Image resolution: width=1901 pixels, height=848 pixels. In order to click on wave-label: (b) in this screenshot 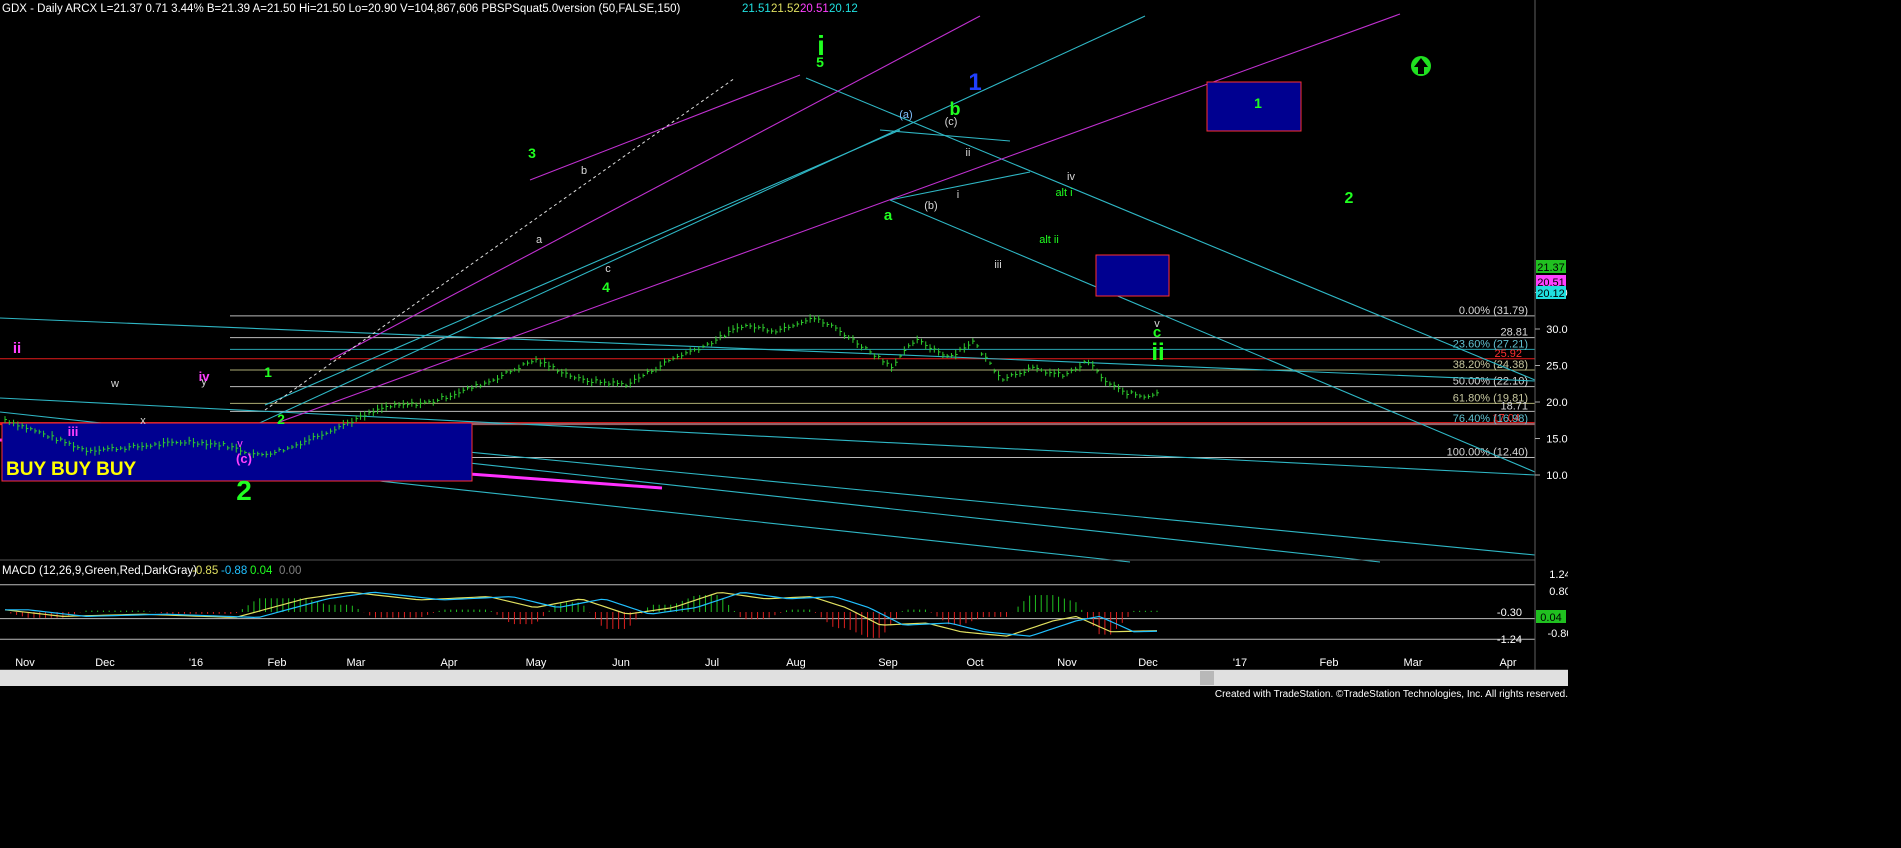, I will do `click(930, 206)`.